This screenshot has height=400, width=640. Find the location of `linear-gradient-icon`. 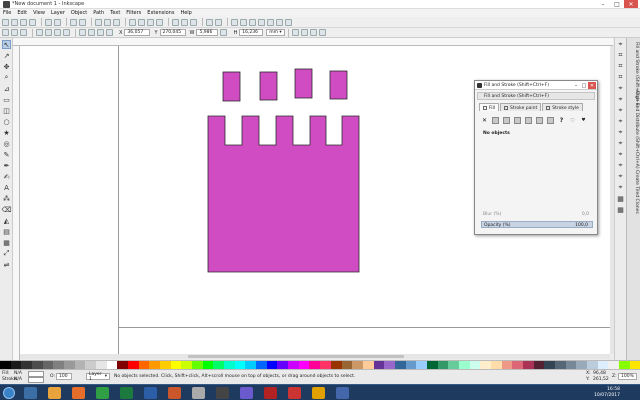

linear-gradient-icon is located at coordinates (506, 120).